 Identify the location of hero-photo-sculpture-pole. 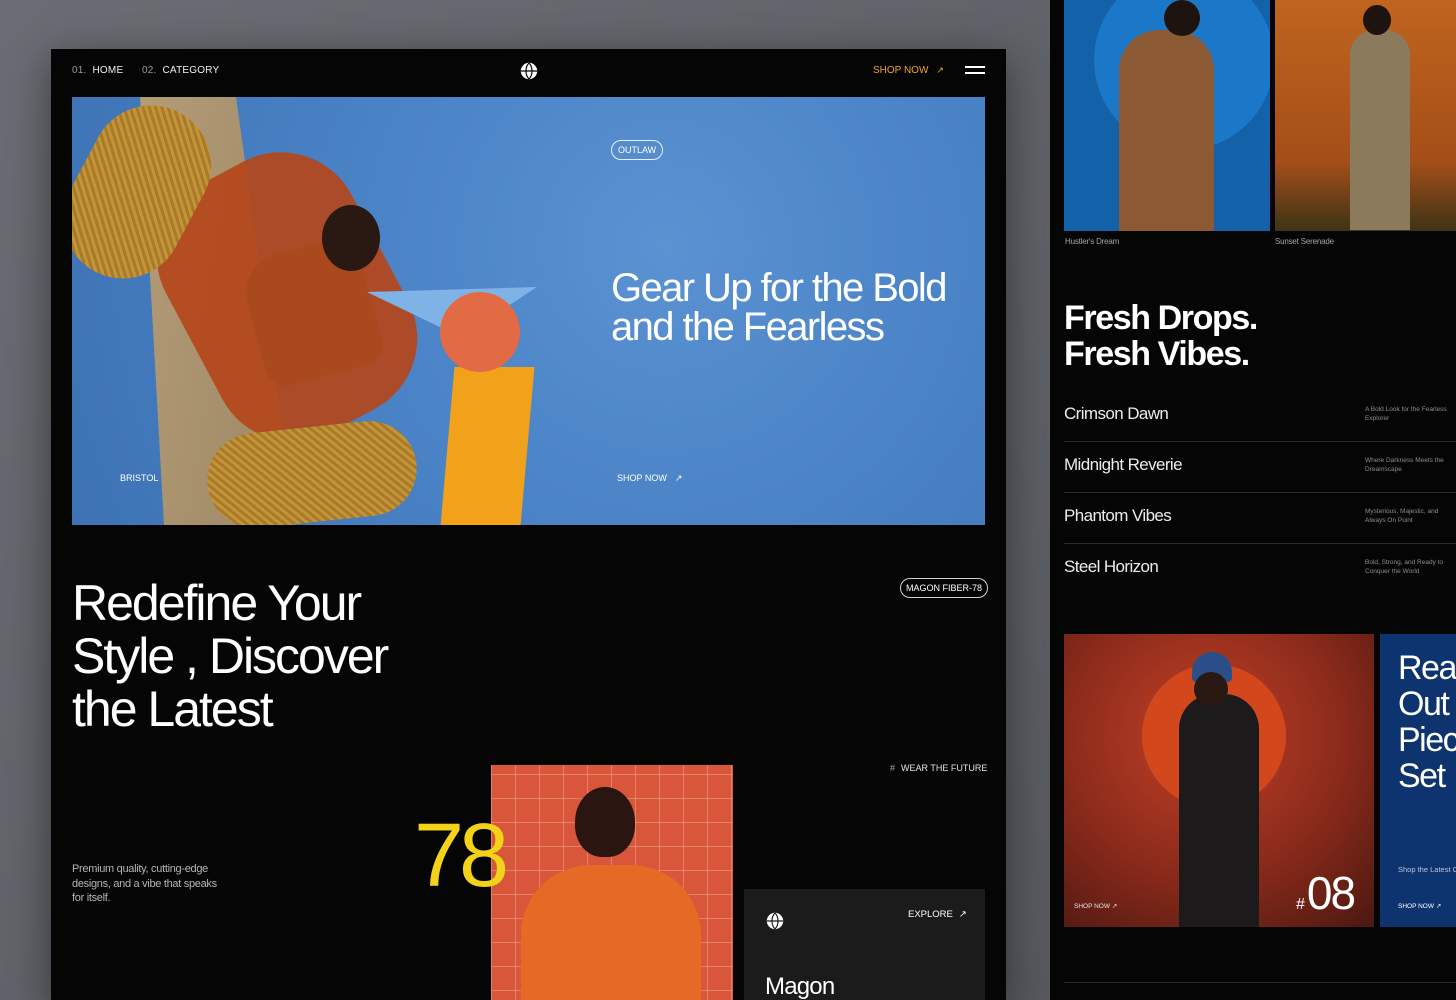
(487, 446).